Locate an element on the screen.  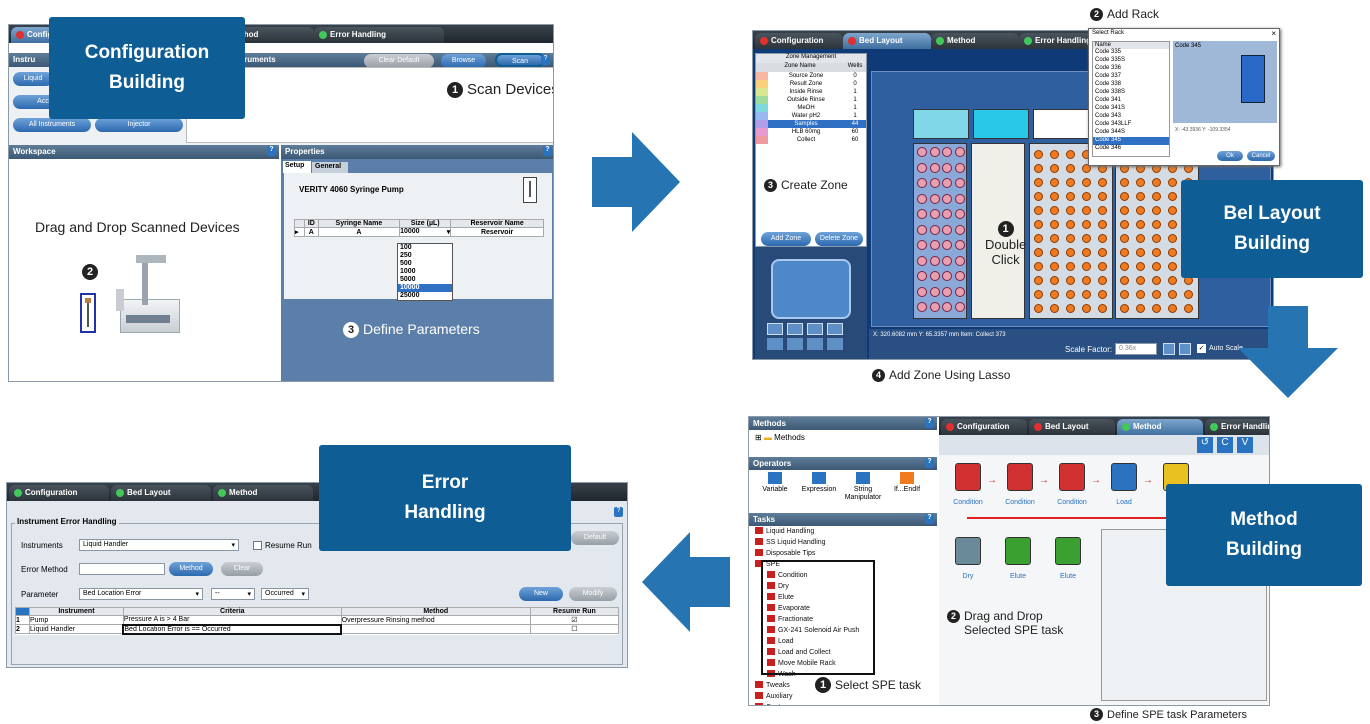
delete-zone-button: Delete Zone is located at coordinates (839, 239).